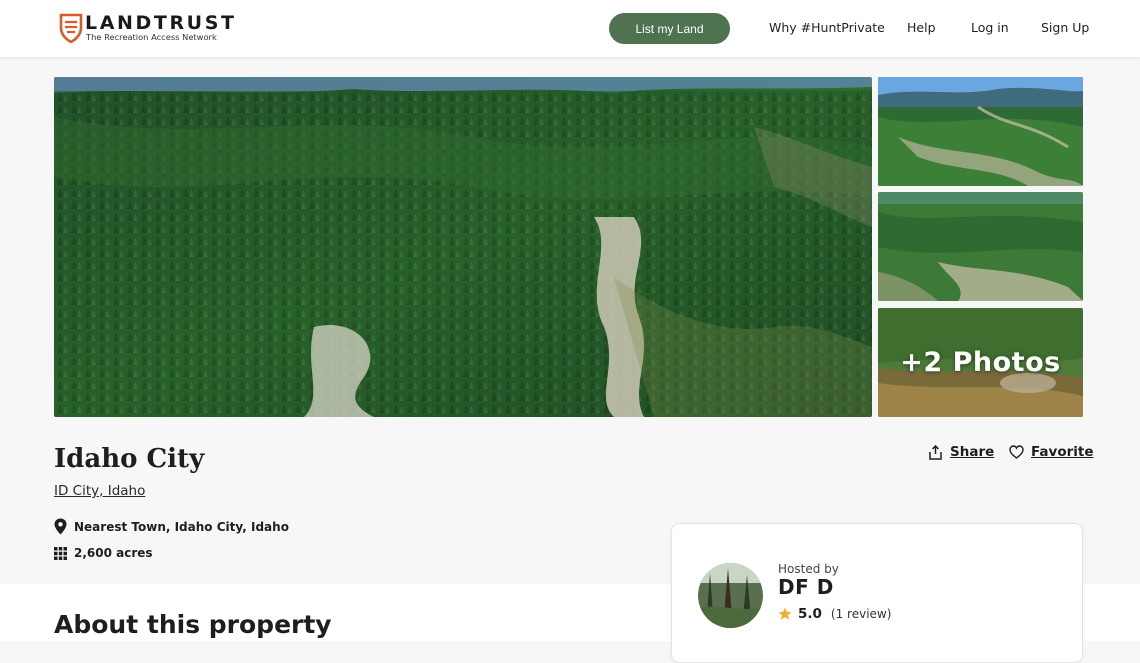 The image size is (1140, 663). I want to click on heart-icon, so click(1016, 452).